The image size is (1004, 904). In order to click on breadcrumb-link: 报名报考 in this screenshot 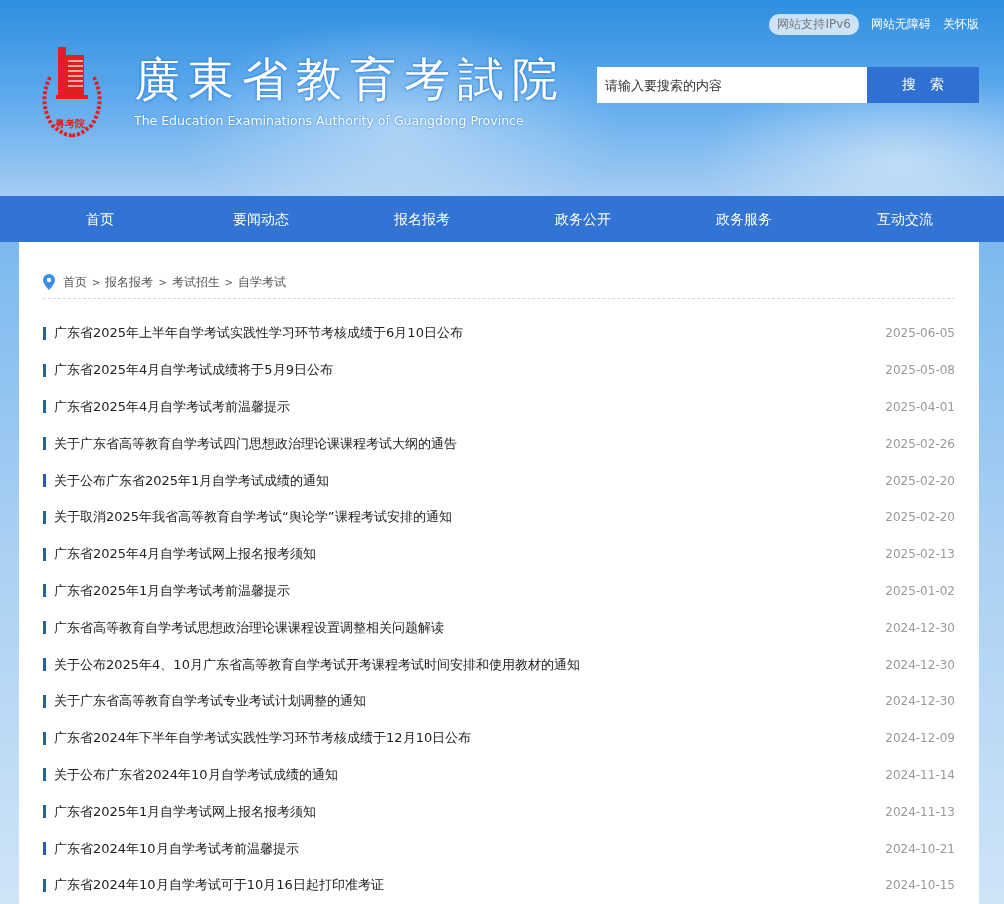, I will do `click(129, 282)`.